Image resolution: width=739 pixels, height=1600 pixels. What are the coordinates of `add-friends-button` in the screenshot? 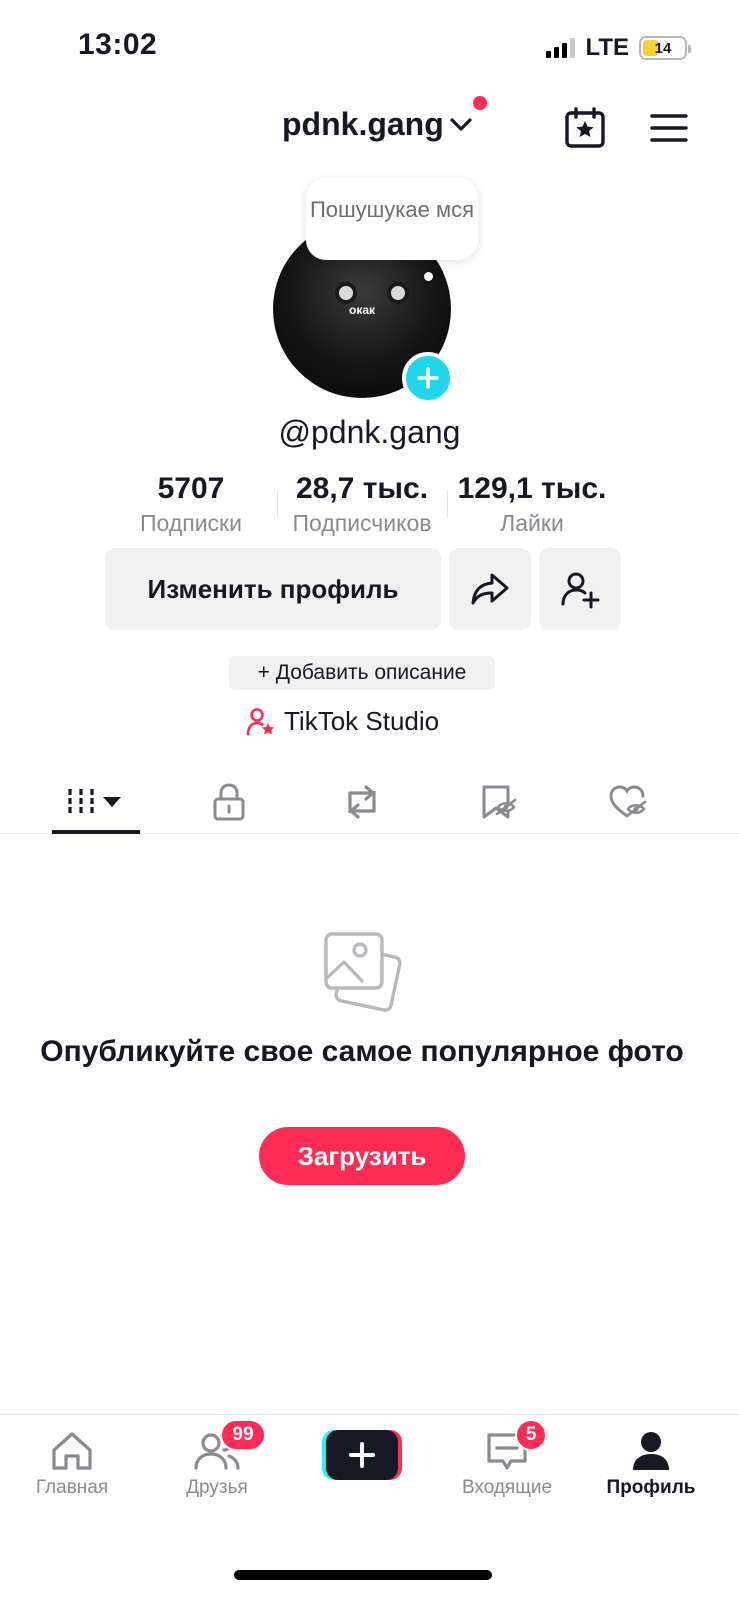 It's located at (580, 589).